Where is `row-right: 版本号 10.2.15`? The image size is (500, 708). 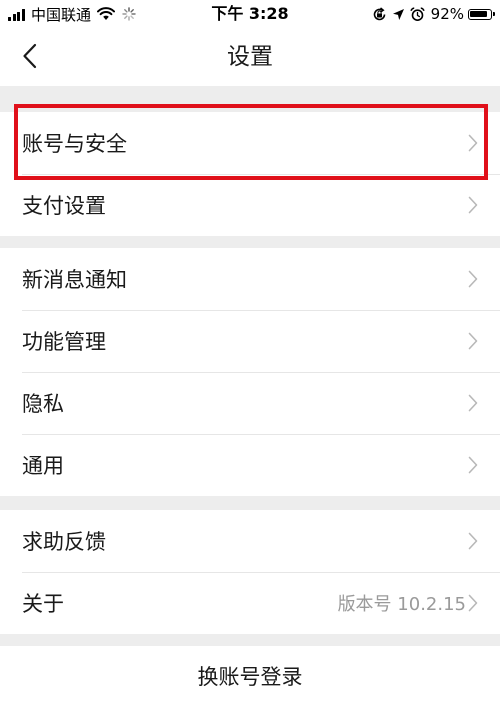
row-right: 版本号 10.2.15 is located at coordinates (408, 603).